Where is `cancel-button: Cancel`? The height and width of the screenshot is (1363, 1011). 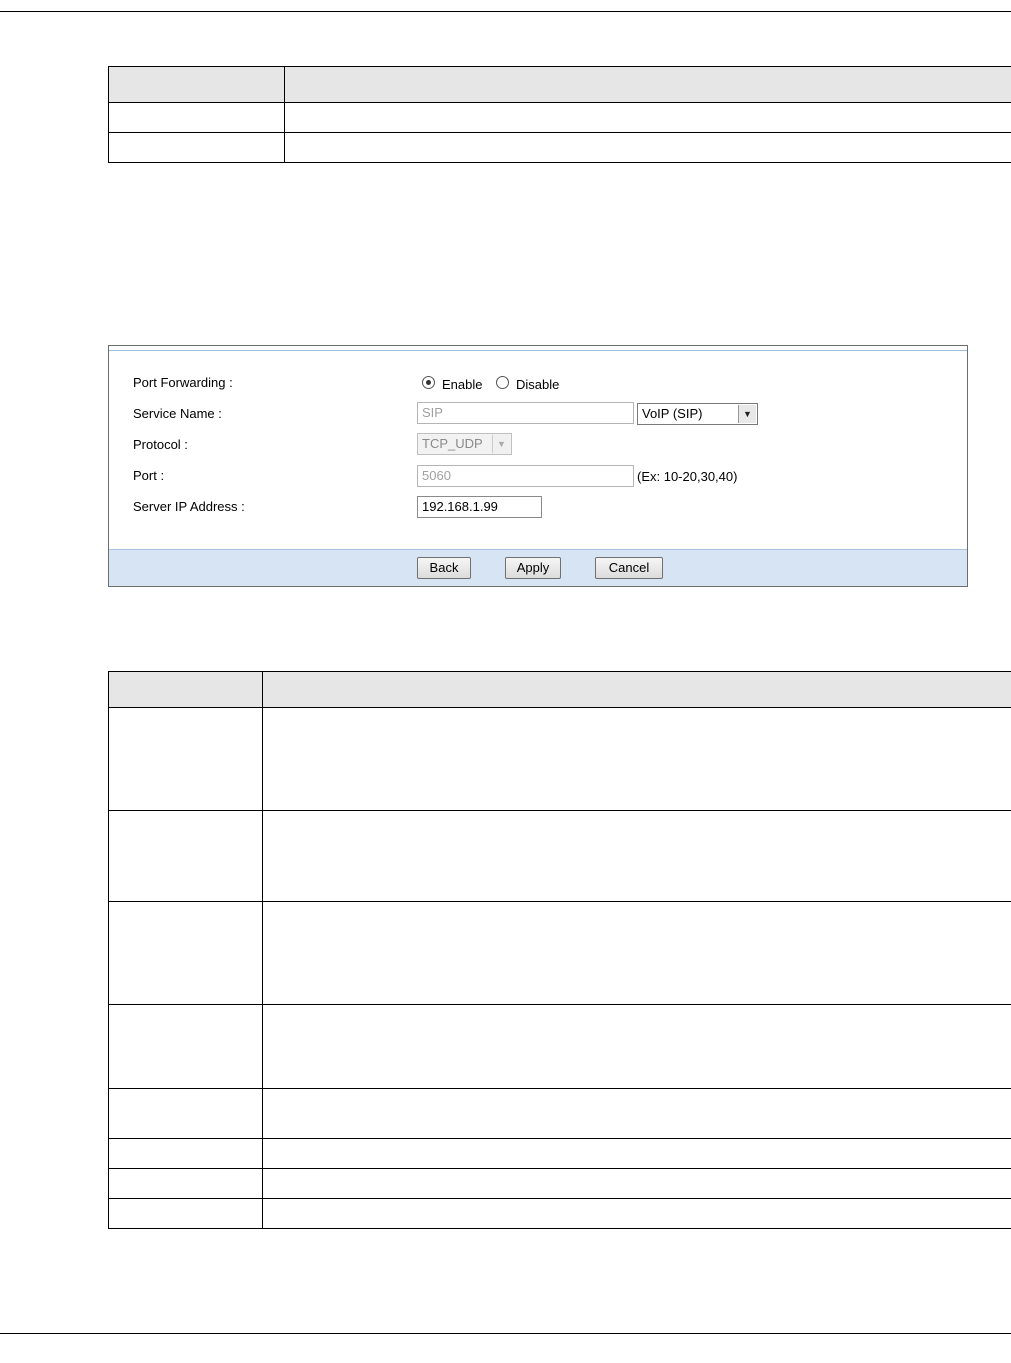 cancel-button: Cancel is located at coordinates (629, 568).